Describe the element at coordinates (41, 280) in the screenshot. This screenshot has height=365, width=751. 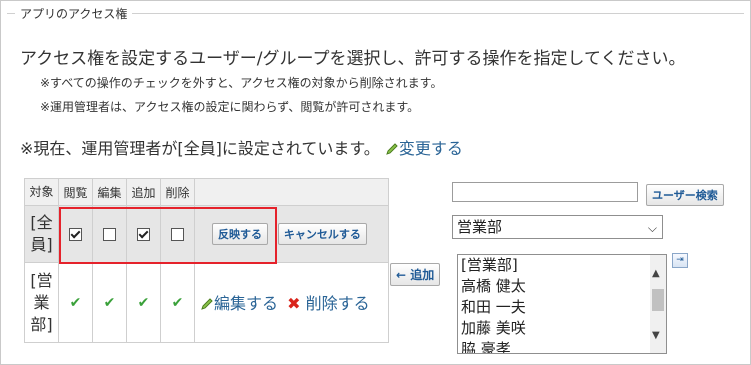
I see `target-line: [営` at that location.